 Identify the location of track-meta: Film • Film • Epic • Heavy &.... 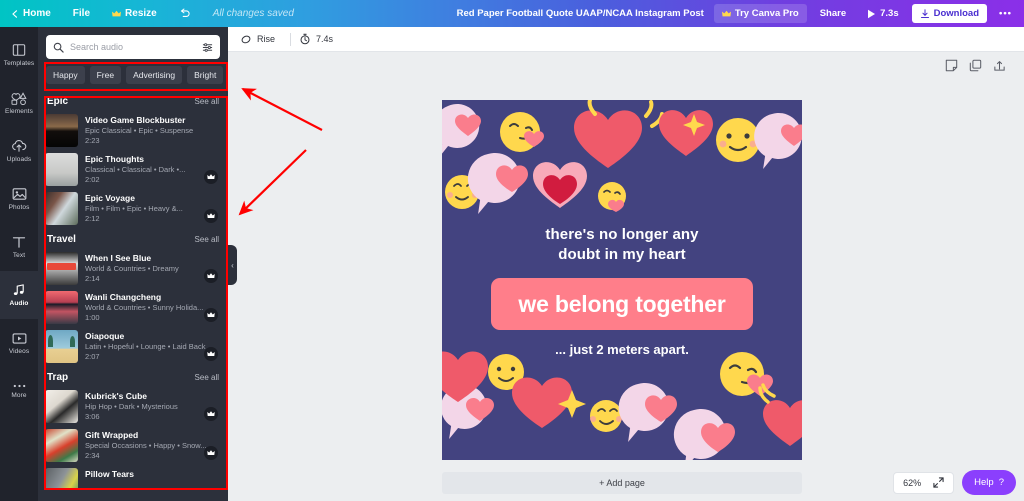
(134, 208).